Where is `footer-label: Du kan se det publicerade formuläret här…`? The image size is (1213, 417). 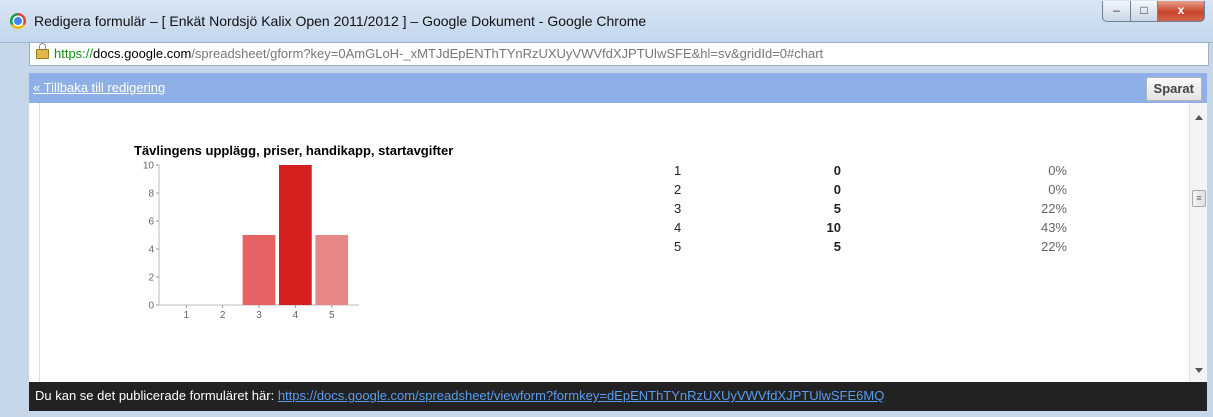
footer-label: Du kan se det publicerade formuläret här… is located at coordinates (155, 395).